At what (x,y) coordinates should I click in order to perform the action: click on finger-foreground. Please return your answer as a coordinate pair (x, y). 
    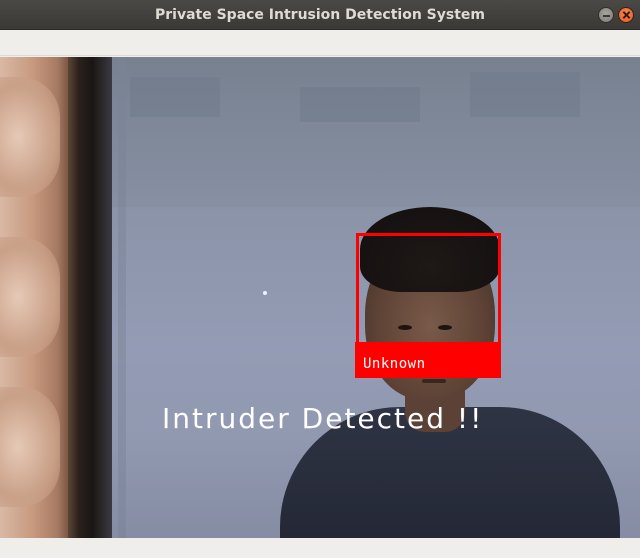
    Looking at the image, I should click on (36, 297).